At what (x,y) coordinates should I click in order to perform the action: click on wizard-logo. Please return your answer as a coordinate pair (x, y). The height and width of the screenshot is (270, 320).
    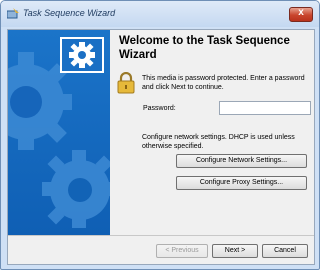
    Looking at the image, I should click on (82, 55).